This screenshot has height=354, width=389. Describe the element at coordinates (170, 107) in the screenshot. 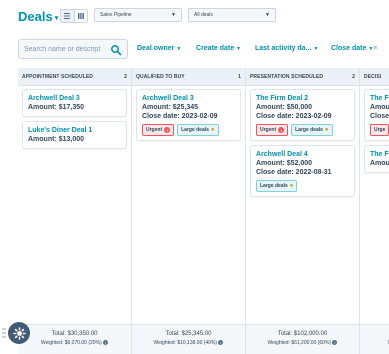

I see `deal-amount: Amount: $25,345` at that location.